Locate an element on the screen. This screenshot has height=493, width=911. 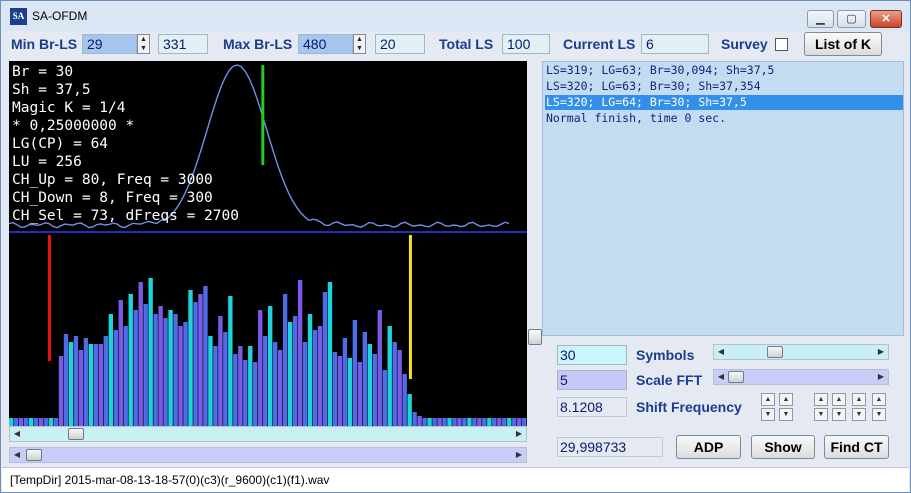
title-bar: SA SA-OFDM ▁ ▢ ✕ is located at coordinates (455, 16).